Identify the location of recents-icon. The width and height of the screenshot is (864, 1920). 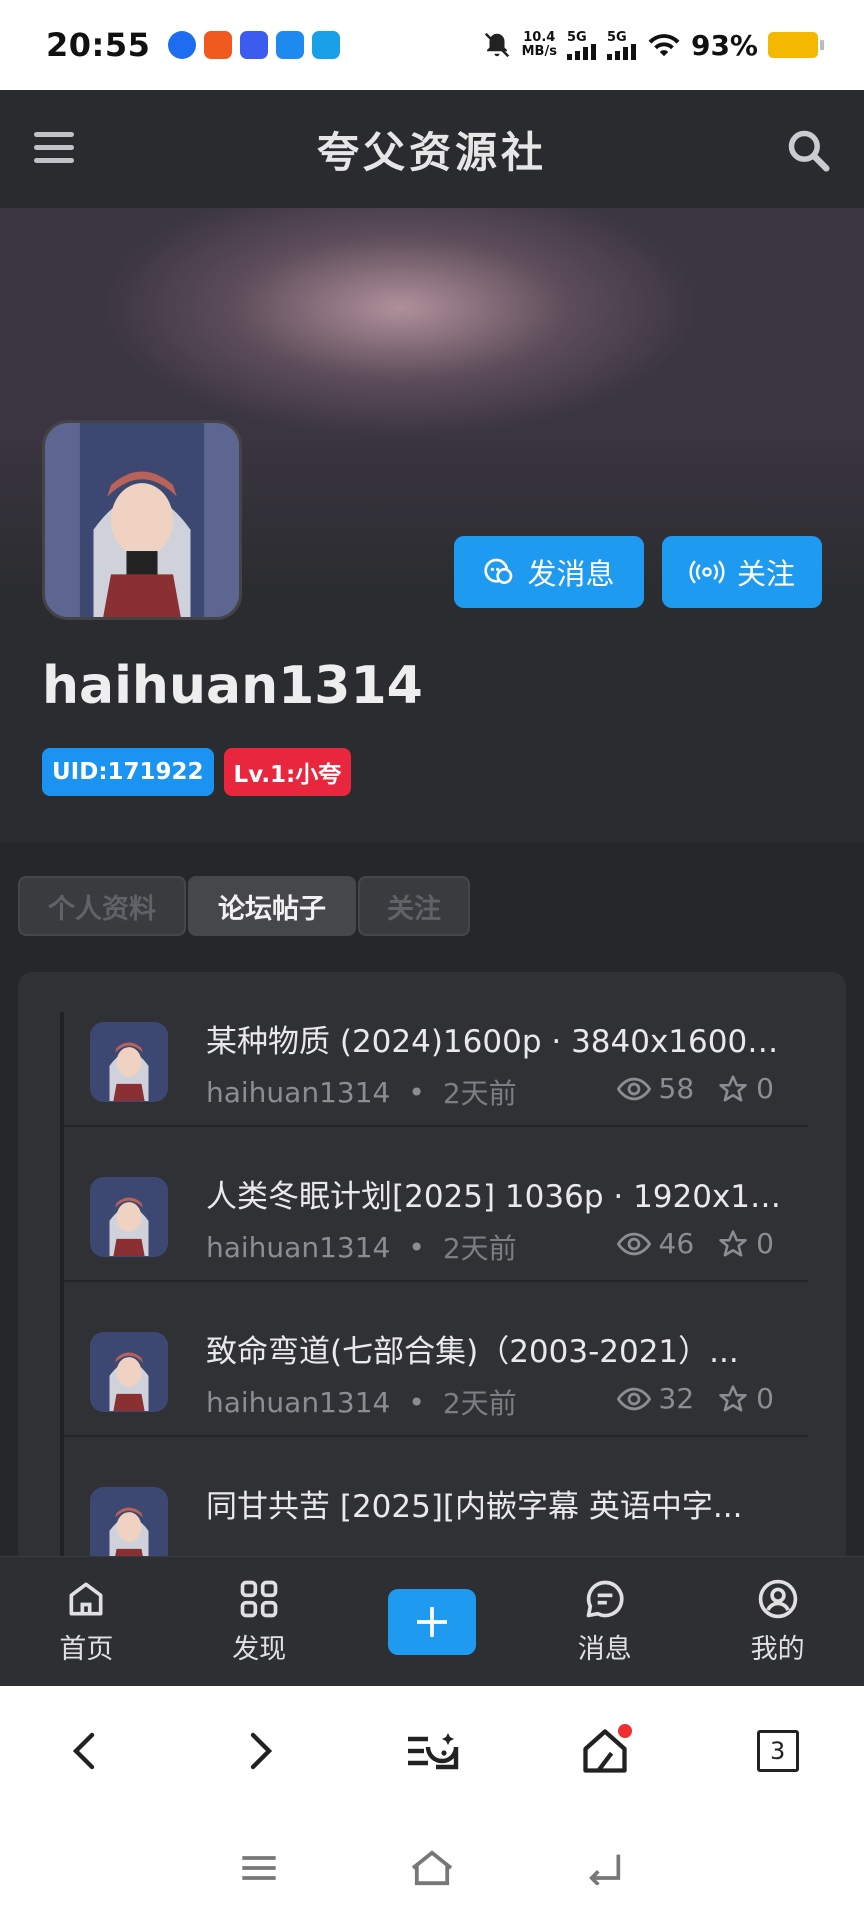
(259, 1868).